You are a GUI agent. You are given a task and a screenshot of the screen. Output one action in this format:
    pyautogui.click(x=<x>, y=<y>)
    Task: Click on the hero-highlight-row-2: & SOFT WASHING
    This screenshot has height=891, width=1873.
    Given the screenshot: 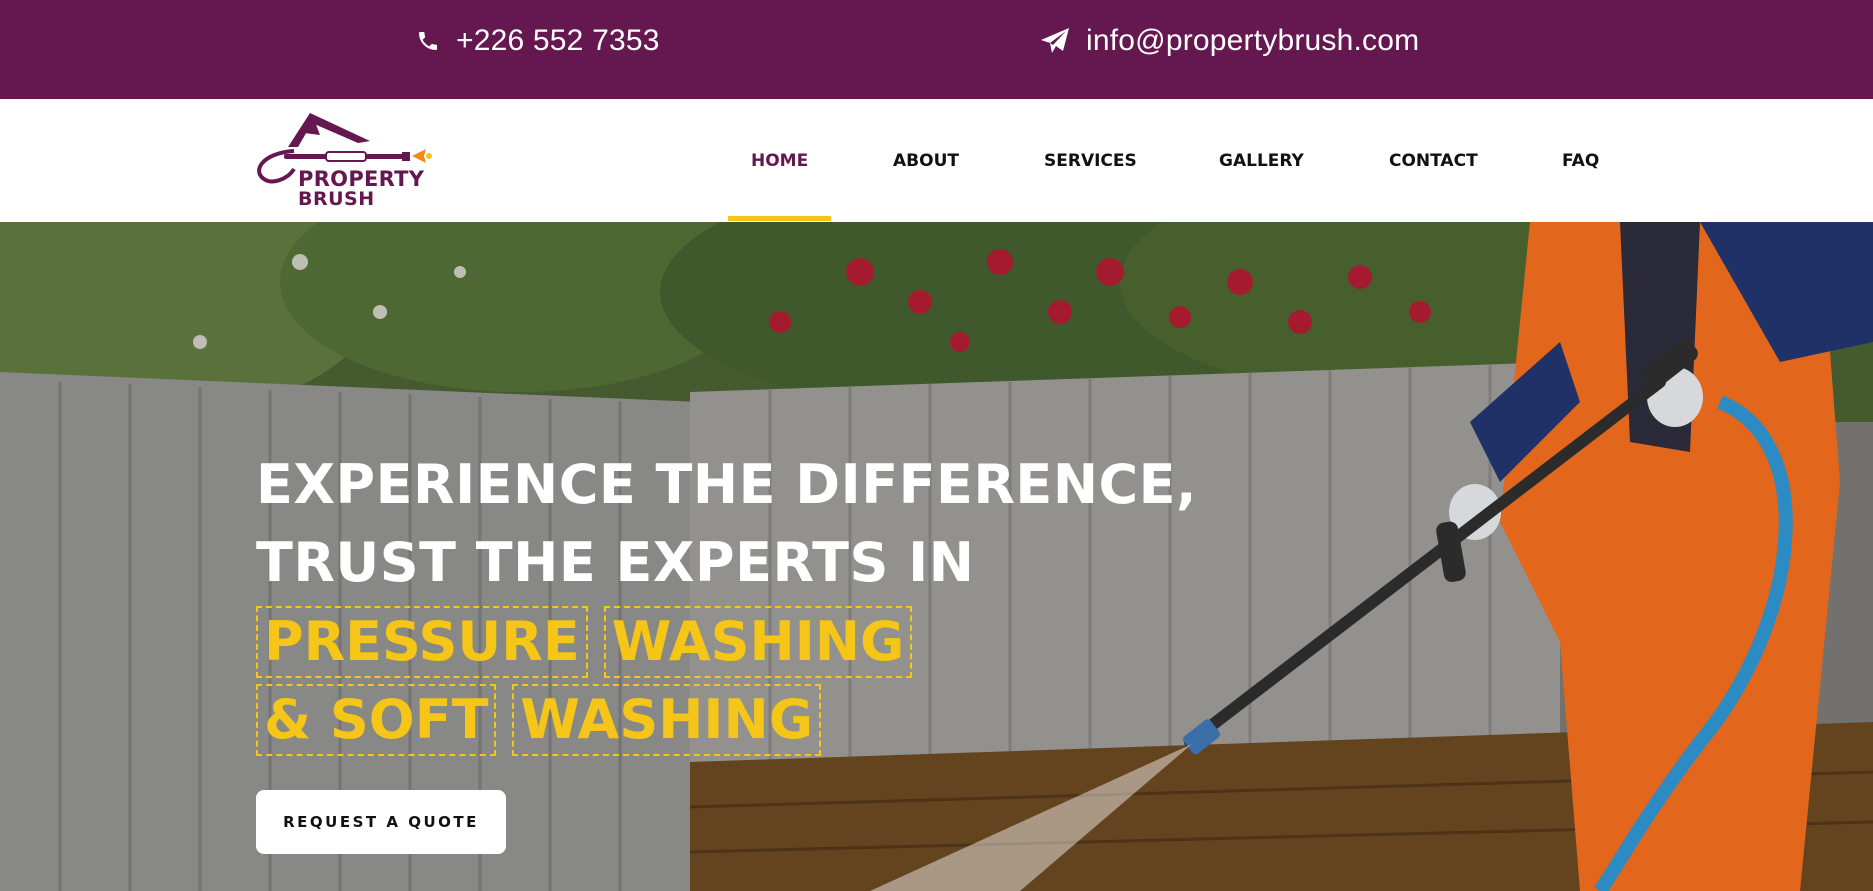 What is the action you would take?
    pyautogui.click(x=539, y=720)
    